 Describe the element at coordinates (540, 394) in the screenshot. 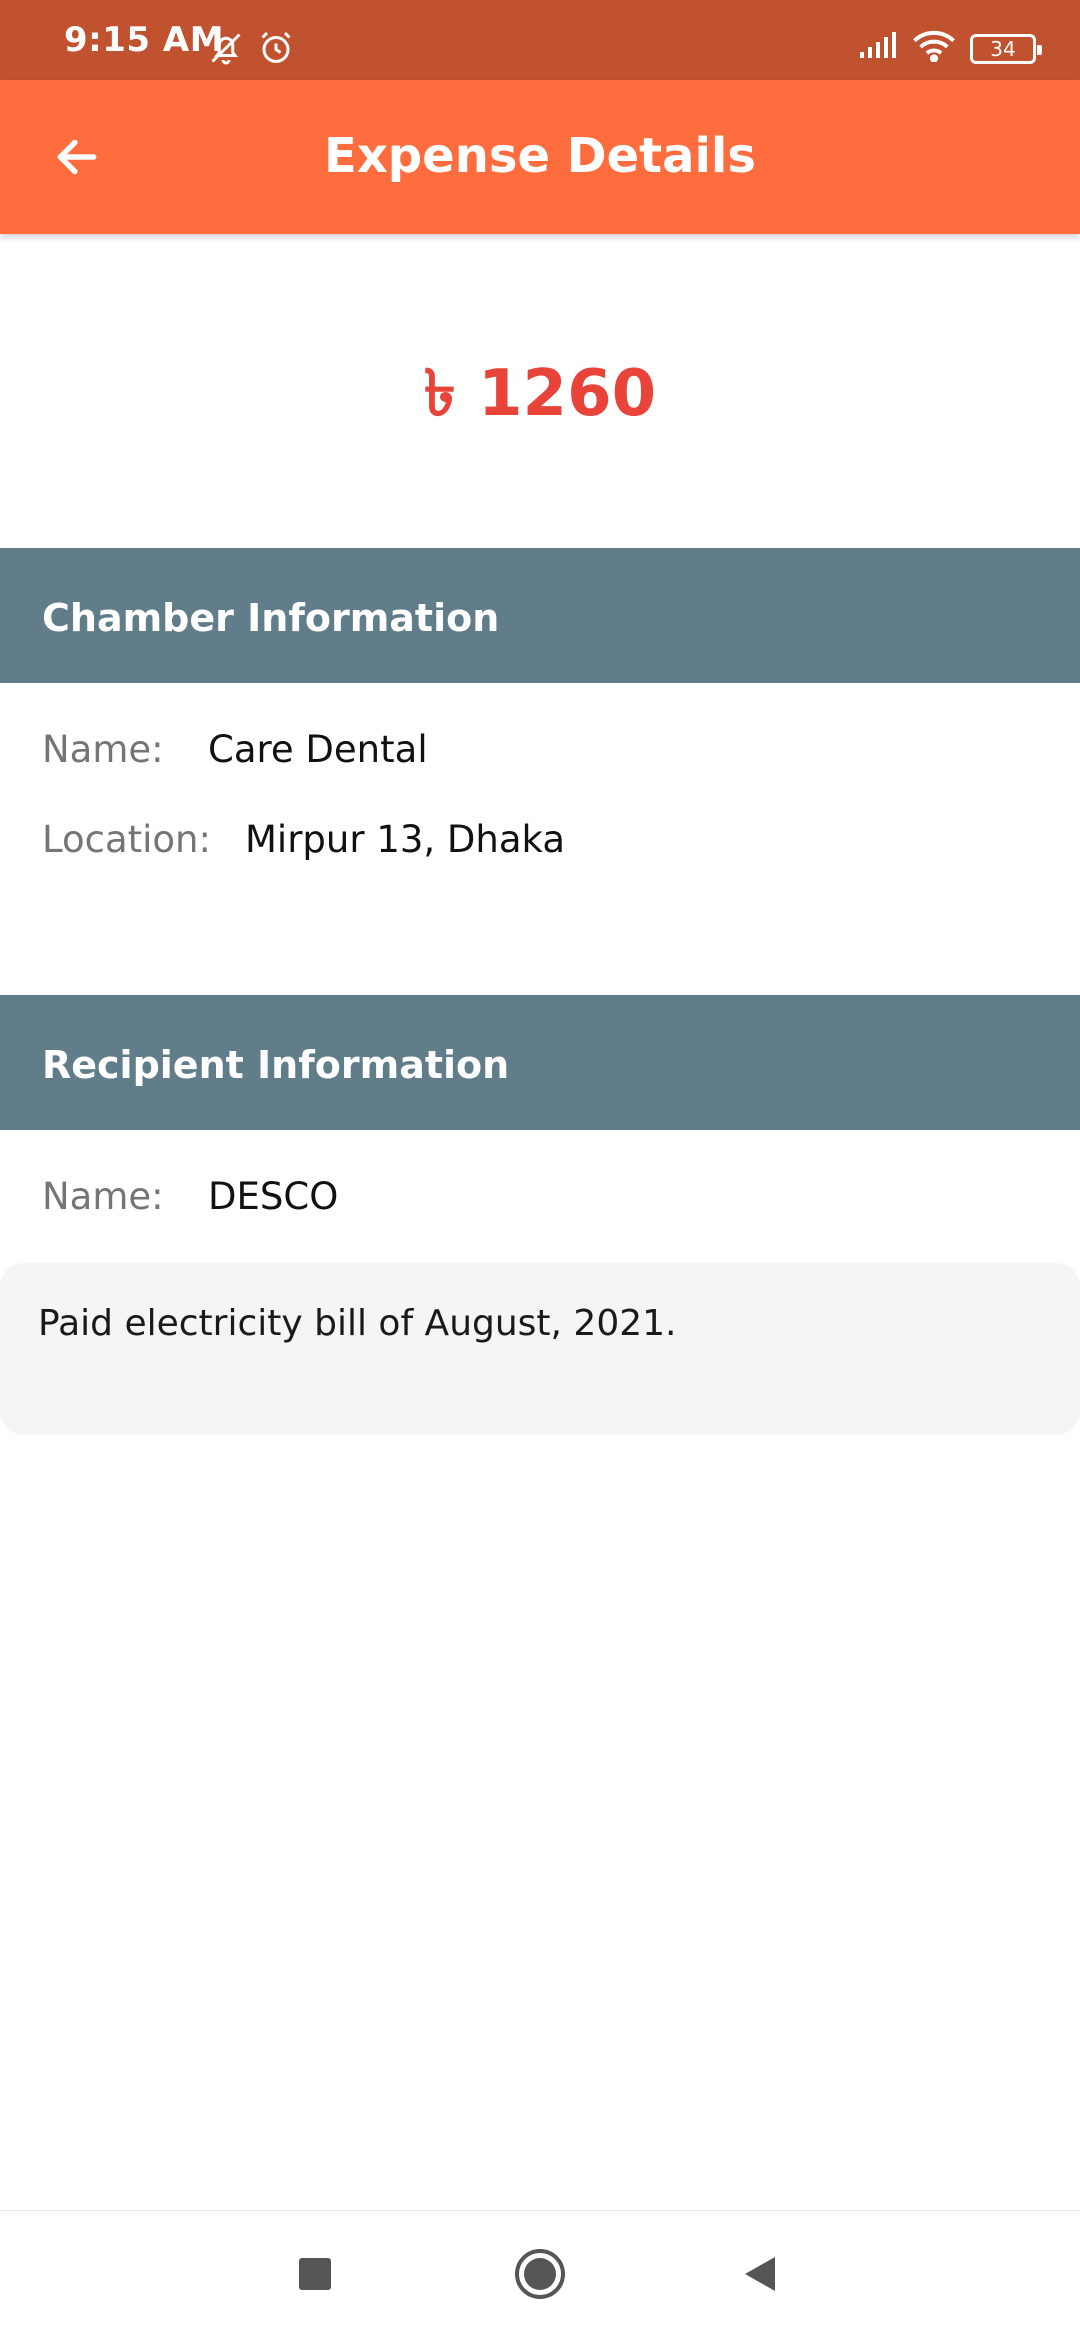

I see `expense-amount: ৳ 1260` at that location.